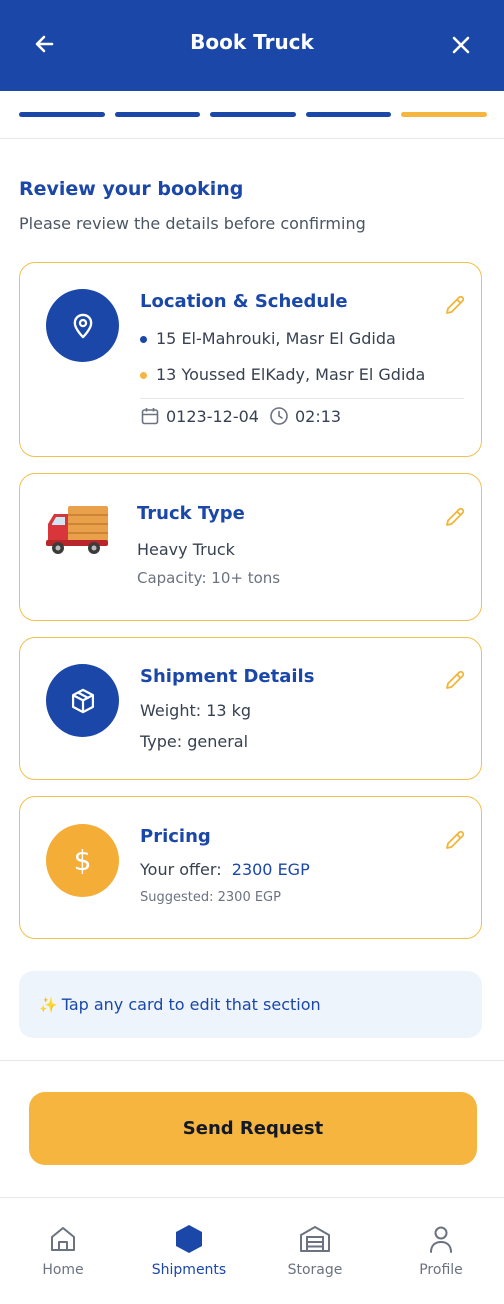 Image resolution: width=504 pixels, height=1304 pixels. Describe the element at coordinates (225, 869) in the screenshot. I see `offer-row: Your offer: 2300 EGP` at that location.